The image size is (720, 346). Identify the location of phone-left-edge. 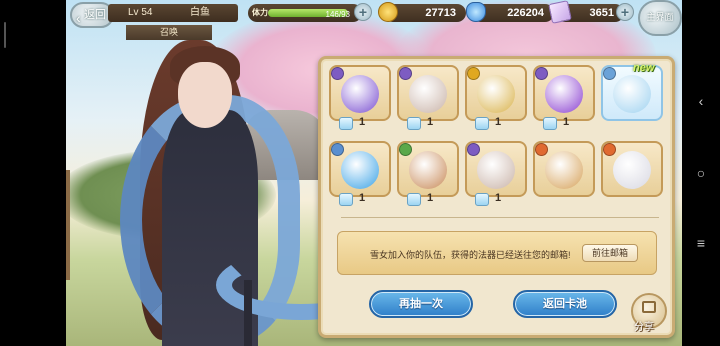
(33, 173).